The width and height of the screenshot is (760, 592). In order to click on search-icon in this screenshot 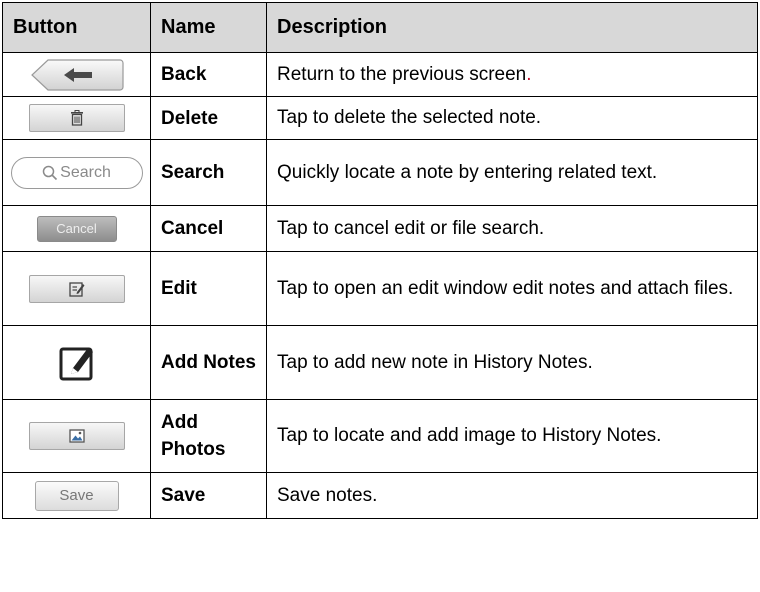, I will do `click(50, 172)`.